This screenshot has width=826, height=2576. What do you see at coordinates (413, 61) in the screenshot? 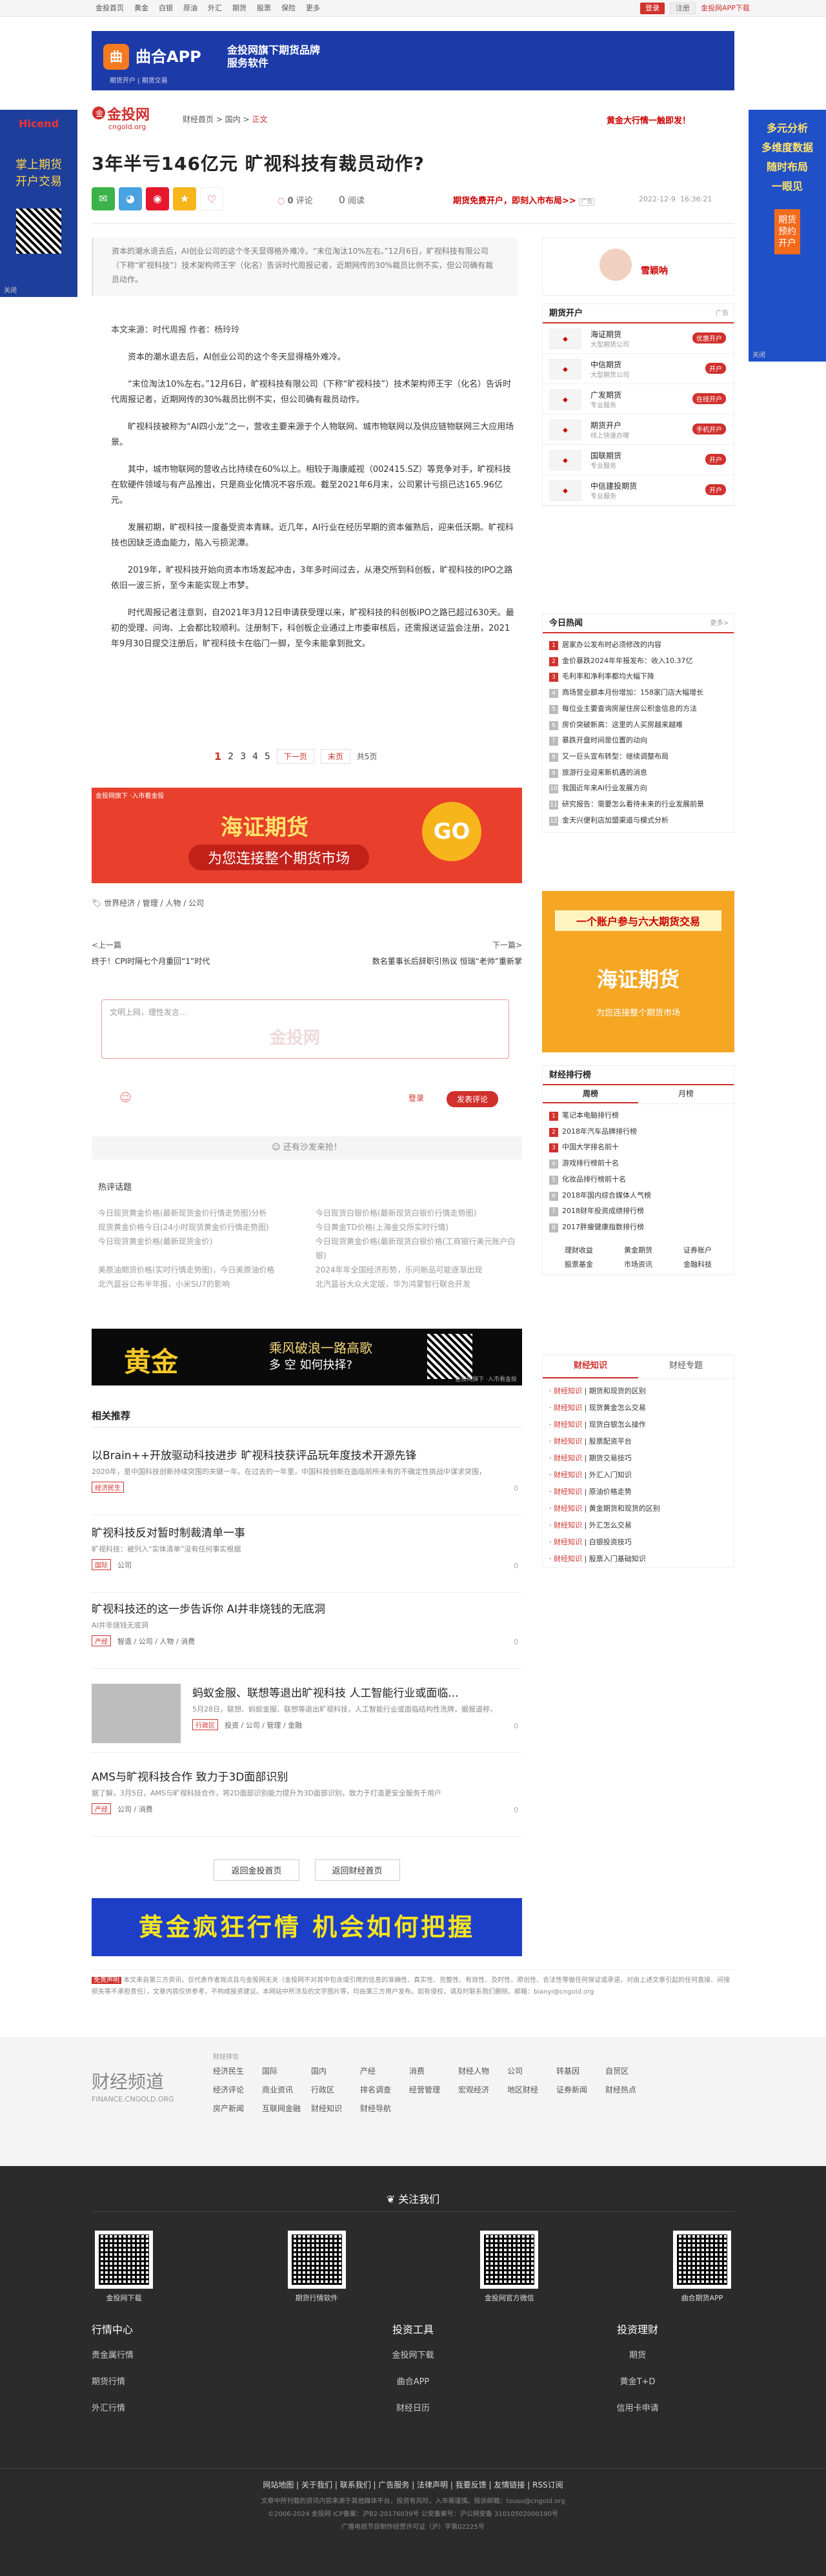
I see `top-banner-ad: 曲 曲合APP 金投网旗下期货品牌服务软件 期货开户 | 期货交易` at bounding box center [413, 61].